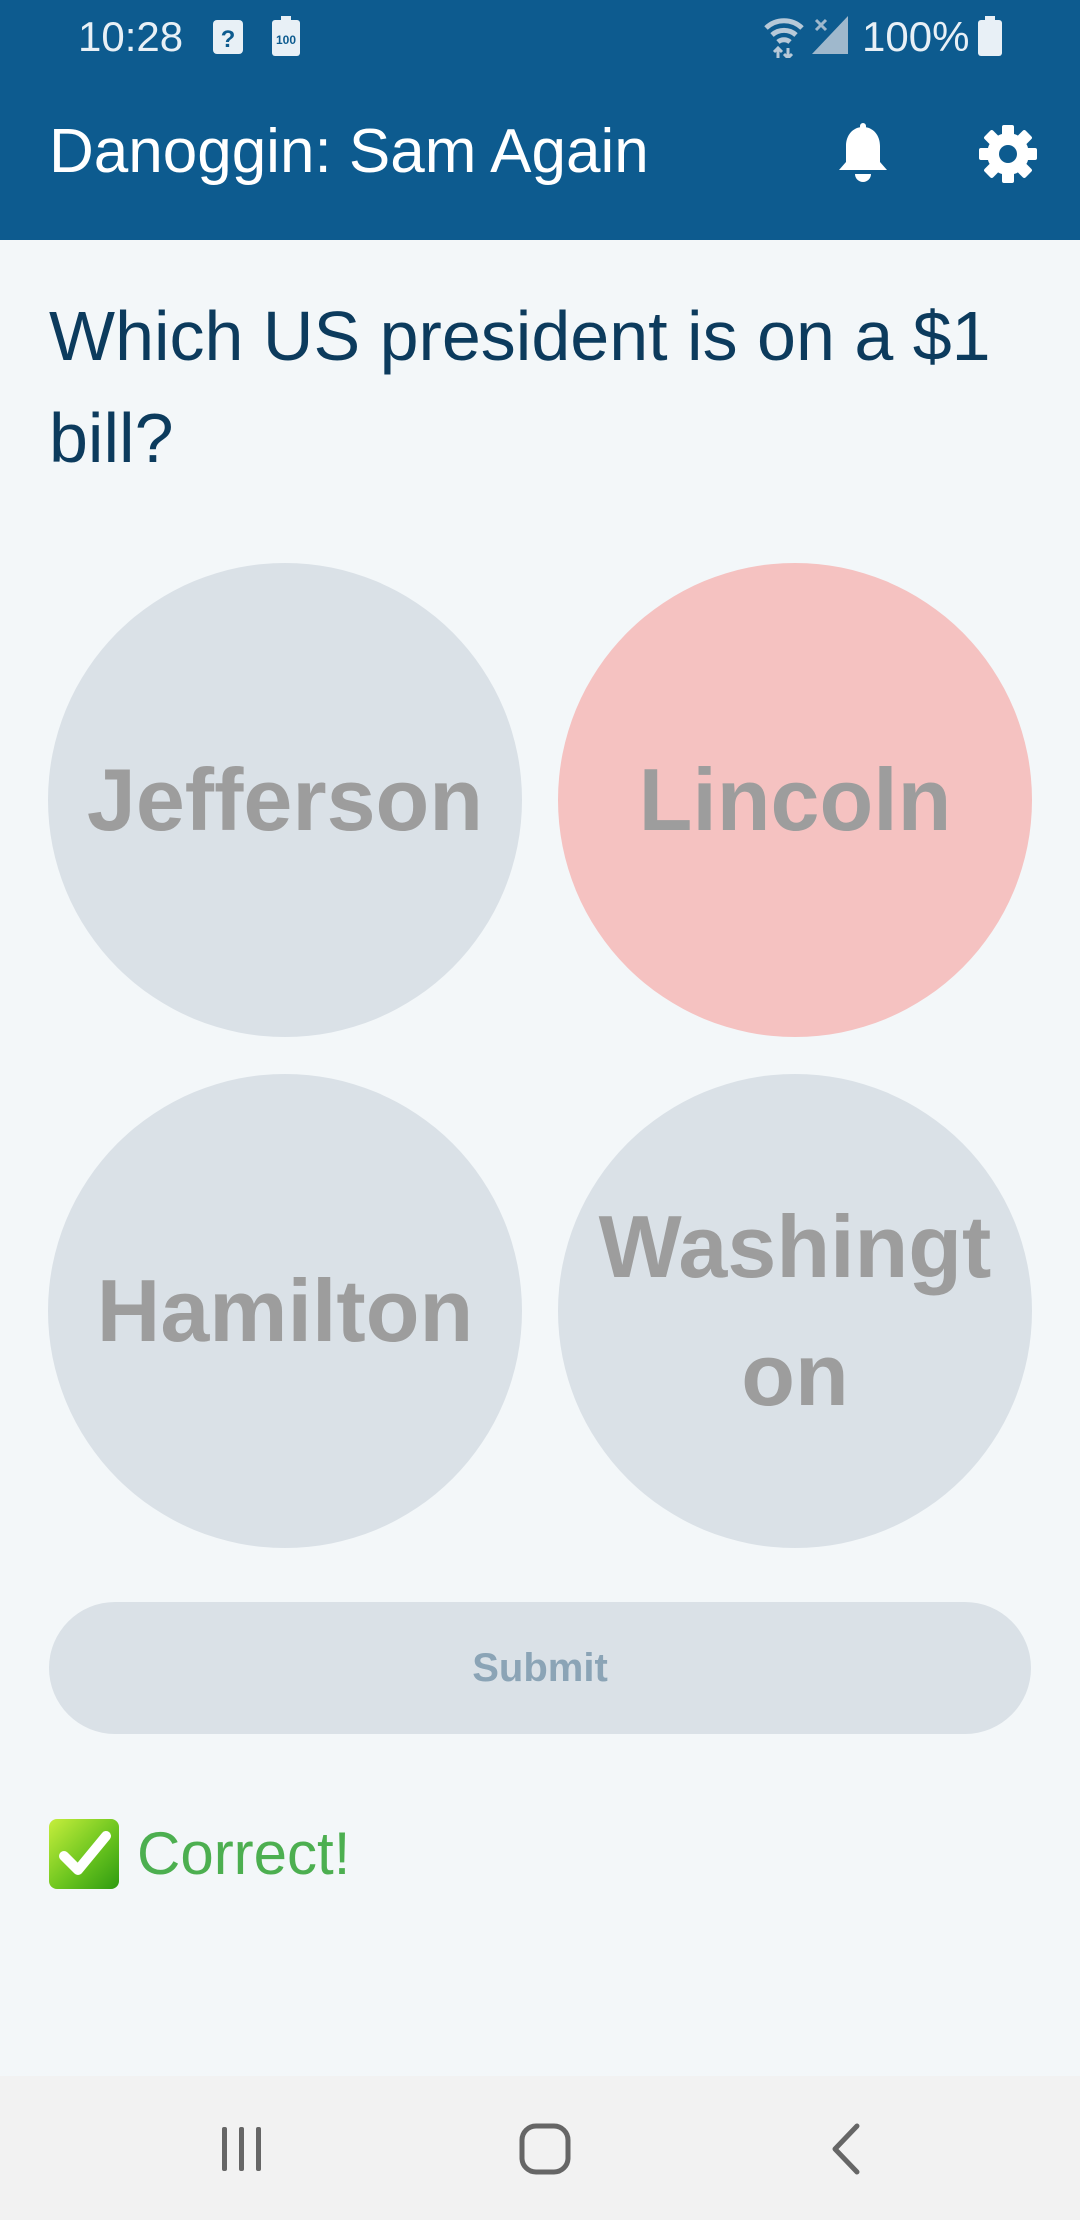 The height and width of the screenshot is (2220, 1080). What do you see at coordinates (131, 36) in the screenshot?
I see `status-time: 10:28` at bounding box center [131, 36].